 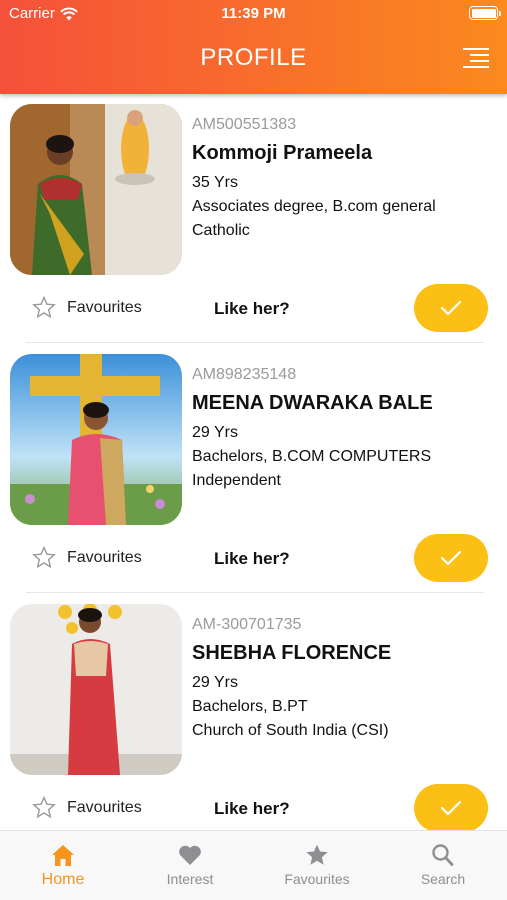 I want to click on tab-home: Home, so click(x=63, y=865).